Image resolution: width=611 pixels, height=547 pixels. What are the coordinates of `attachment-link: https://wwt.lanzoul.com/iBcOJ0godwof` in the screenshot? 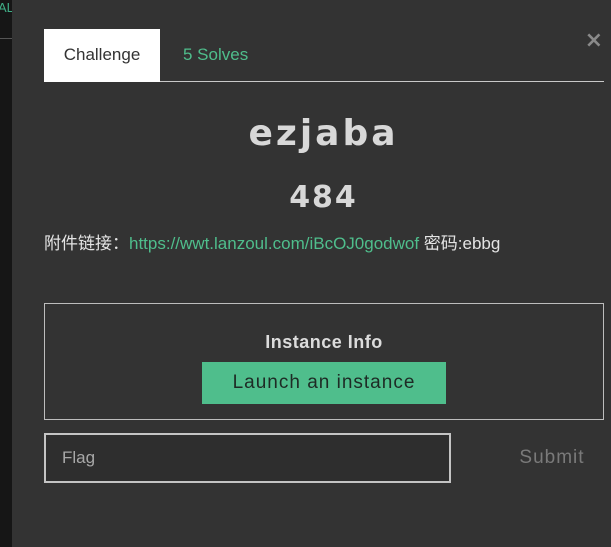 It's located at (274, 243).